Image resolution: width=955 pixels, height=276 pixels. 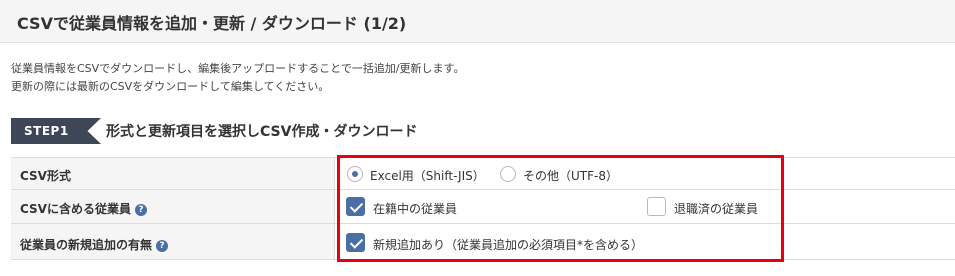 I want to click on new-addition-label: 従業員の新規追加の有無?, so click(x=94, y=244).